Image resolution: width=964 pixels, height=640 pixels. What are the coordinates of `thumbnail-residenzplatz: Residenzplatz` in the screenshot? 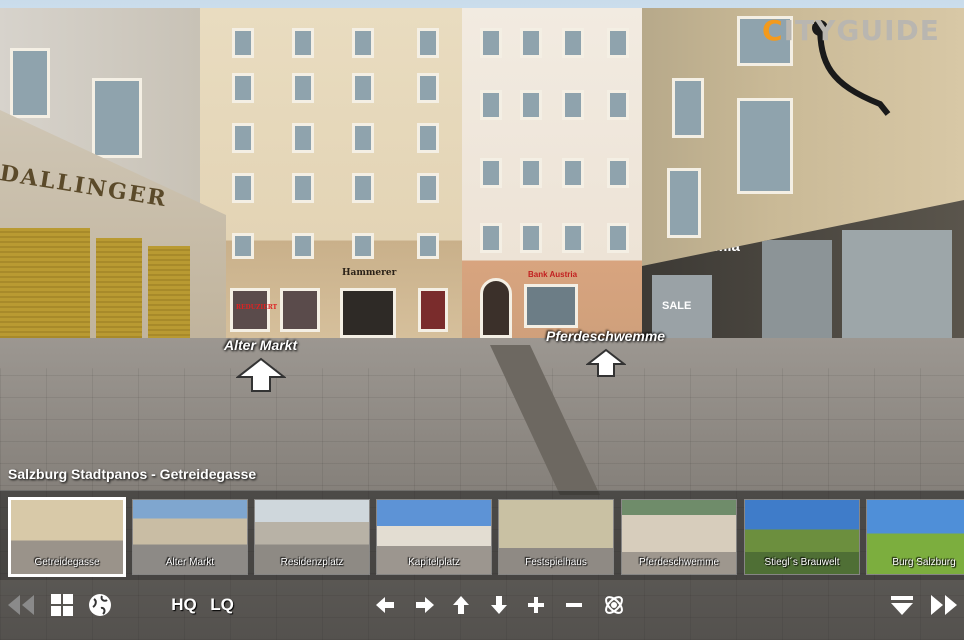 It's located at (312, 537).